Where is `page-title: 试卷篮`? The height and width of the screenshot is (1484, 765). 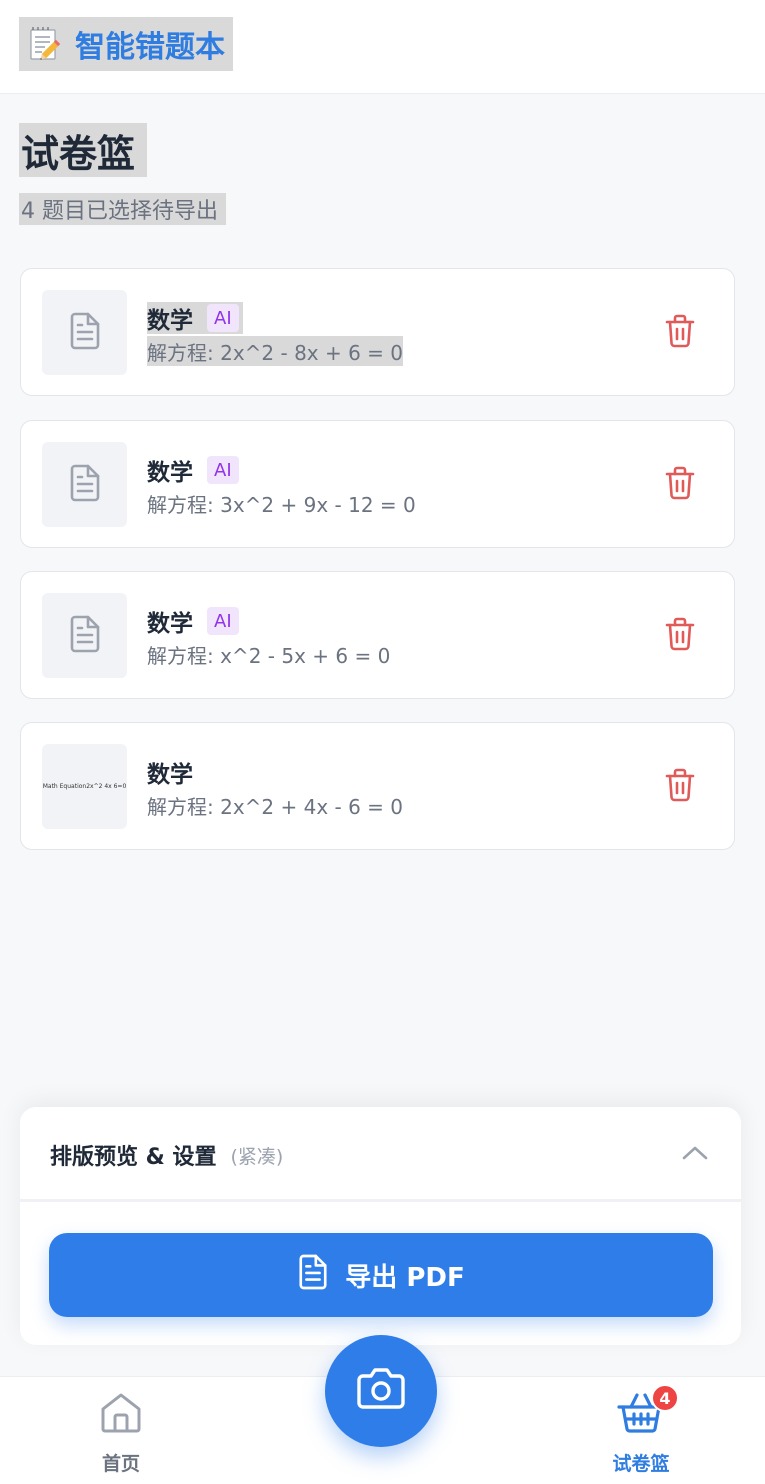 page-title: 试卷篮 is located at coordinates (83, 150).